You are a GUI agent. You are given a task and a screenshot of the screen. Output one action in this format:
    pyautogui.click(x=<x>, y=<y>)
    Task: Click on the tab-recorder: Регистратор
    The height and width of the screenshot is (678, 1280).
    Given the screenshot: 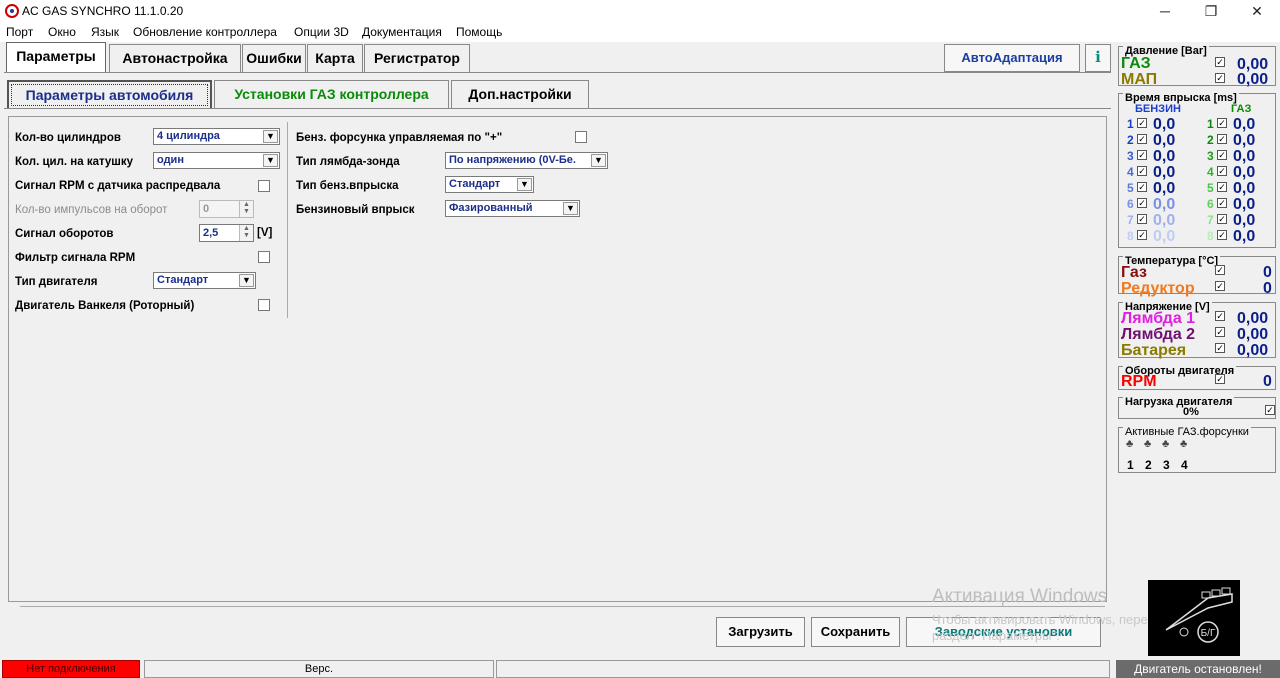 What is the action you would take?
    pyautogui.click(x=417, y=58)
    